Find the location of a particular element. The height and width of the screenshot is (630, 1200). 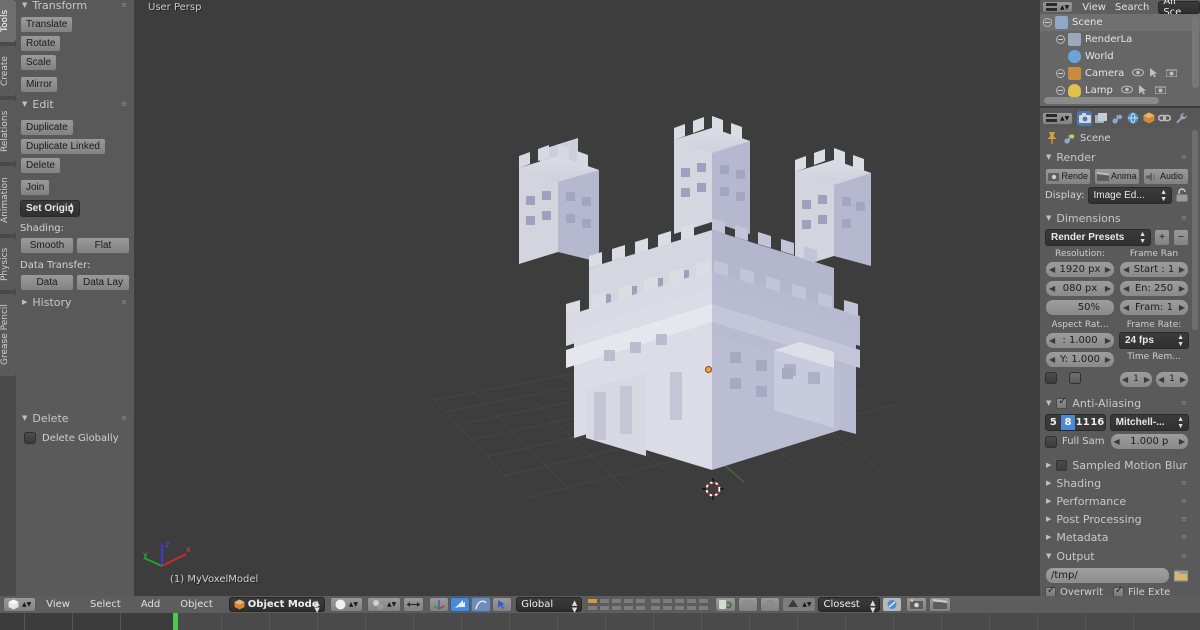

panel-header-render: ▼ Render ≡ is located at coordinates (1117, 157).